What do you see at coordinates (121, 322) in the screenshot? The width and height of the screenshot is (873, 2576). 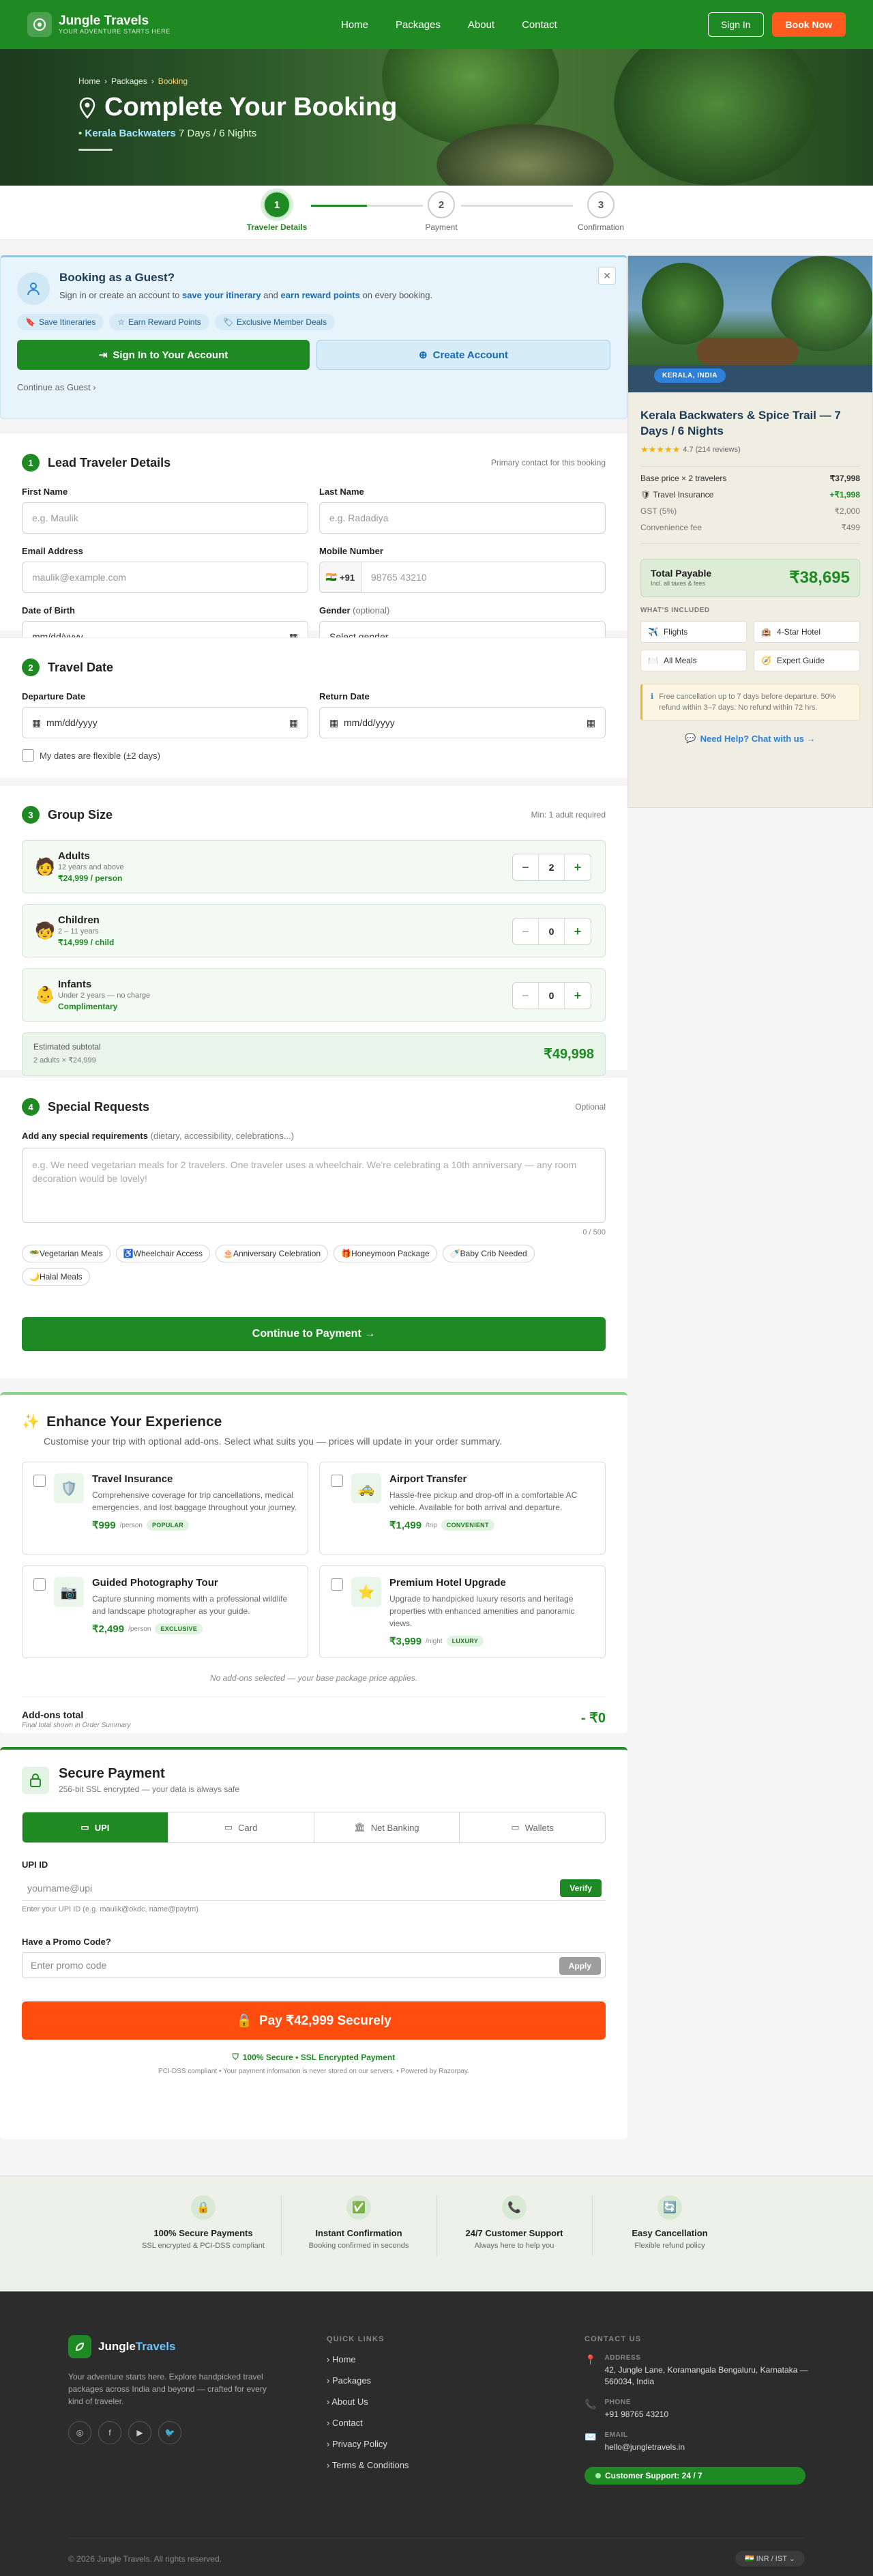 I see `star-icon: ☆` at bounding box center [121, 322].